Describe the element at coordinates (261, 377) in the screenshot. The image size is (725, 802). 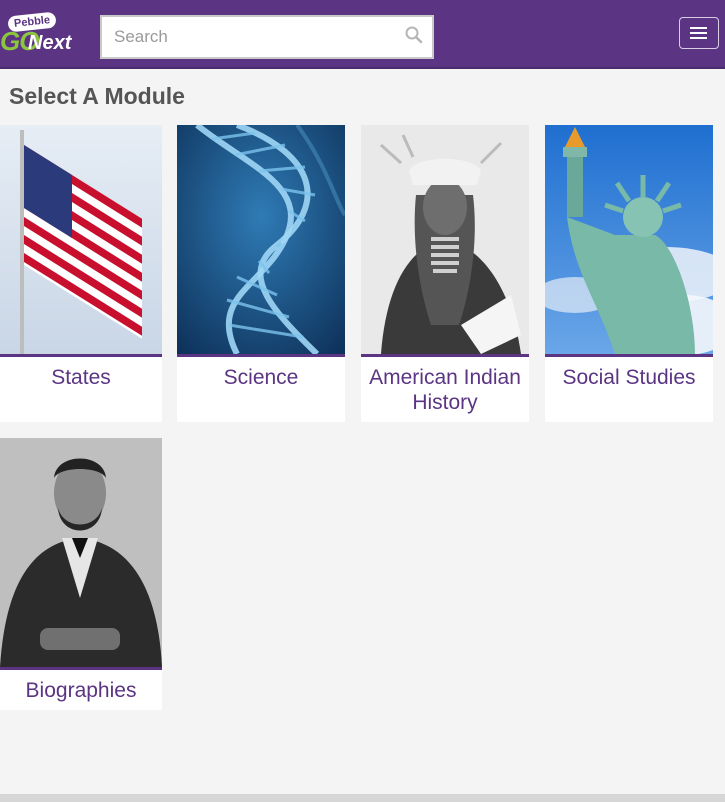
I see `module-label: Science` at that location.